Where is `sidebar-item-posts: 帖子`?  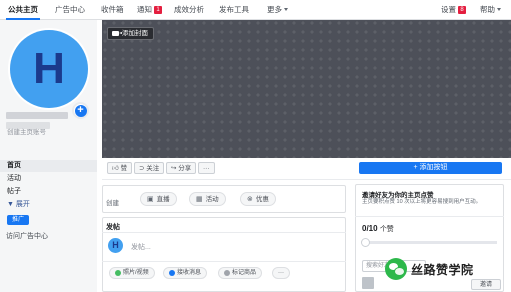
sidebar-item-posts: 帖子 is located at coordinates (48, 192).